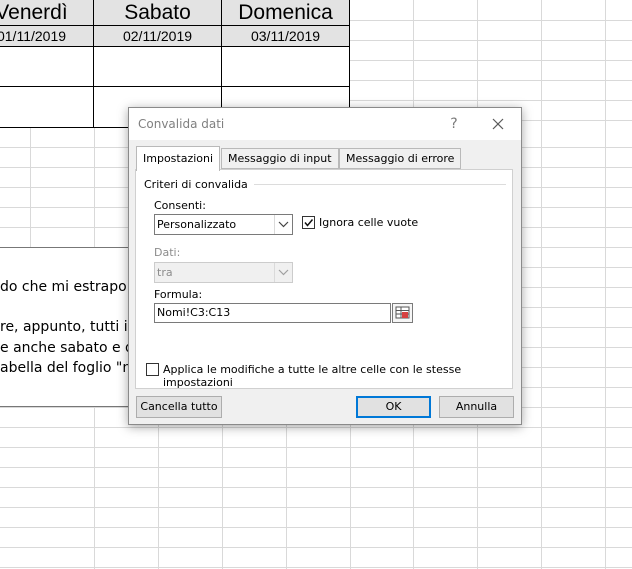 Image resolution: width=632 pixels, height=569 pixels. Describe the element at coordinates (152, 369) in the screenshot. I see `apply-all-checkbox` at that location.